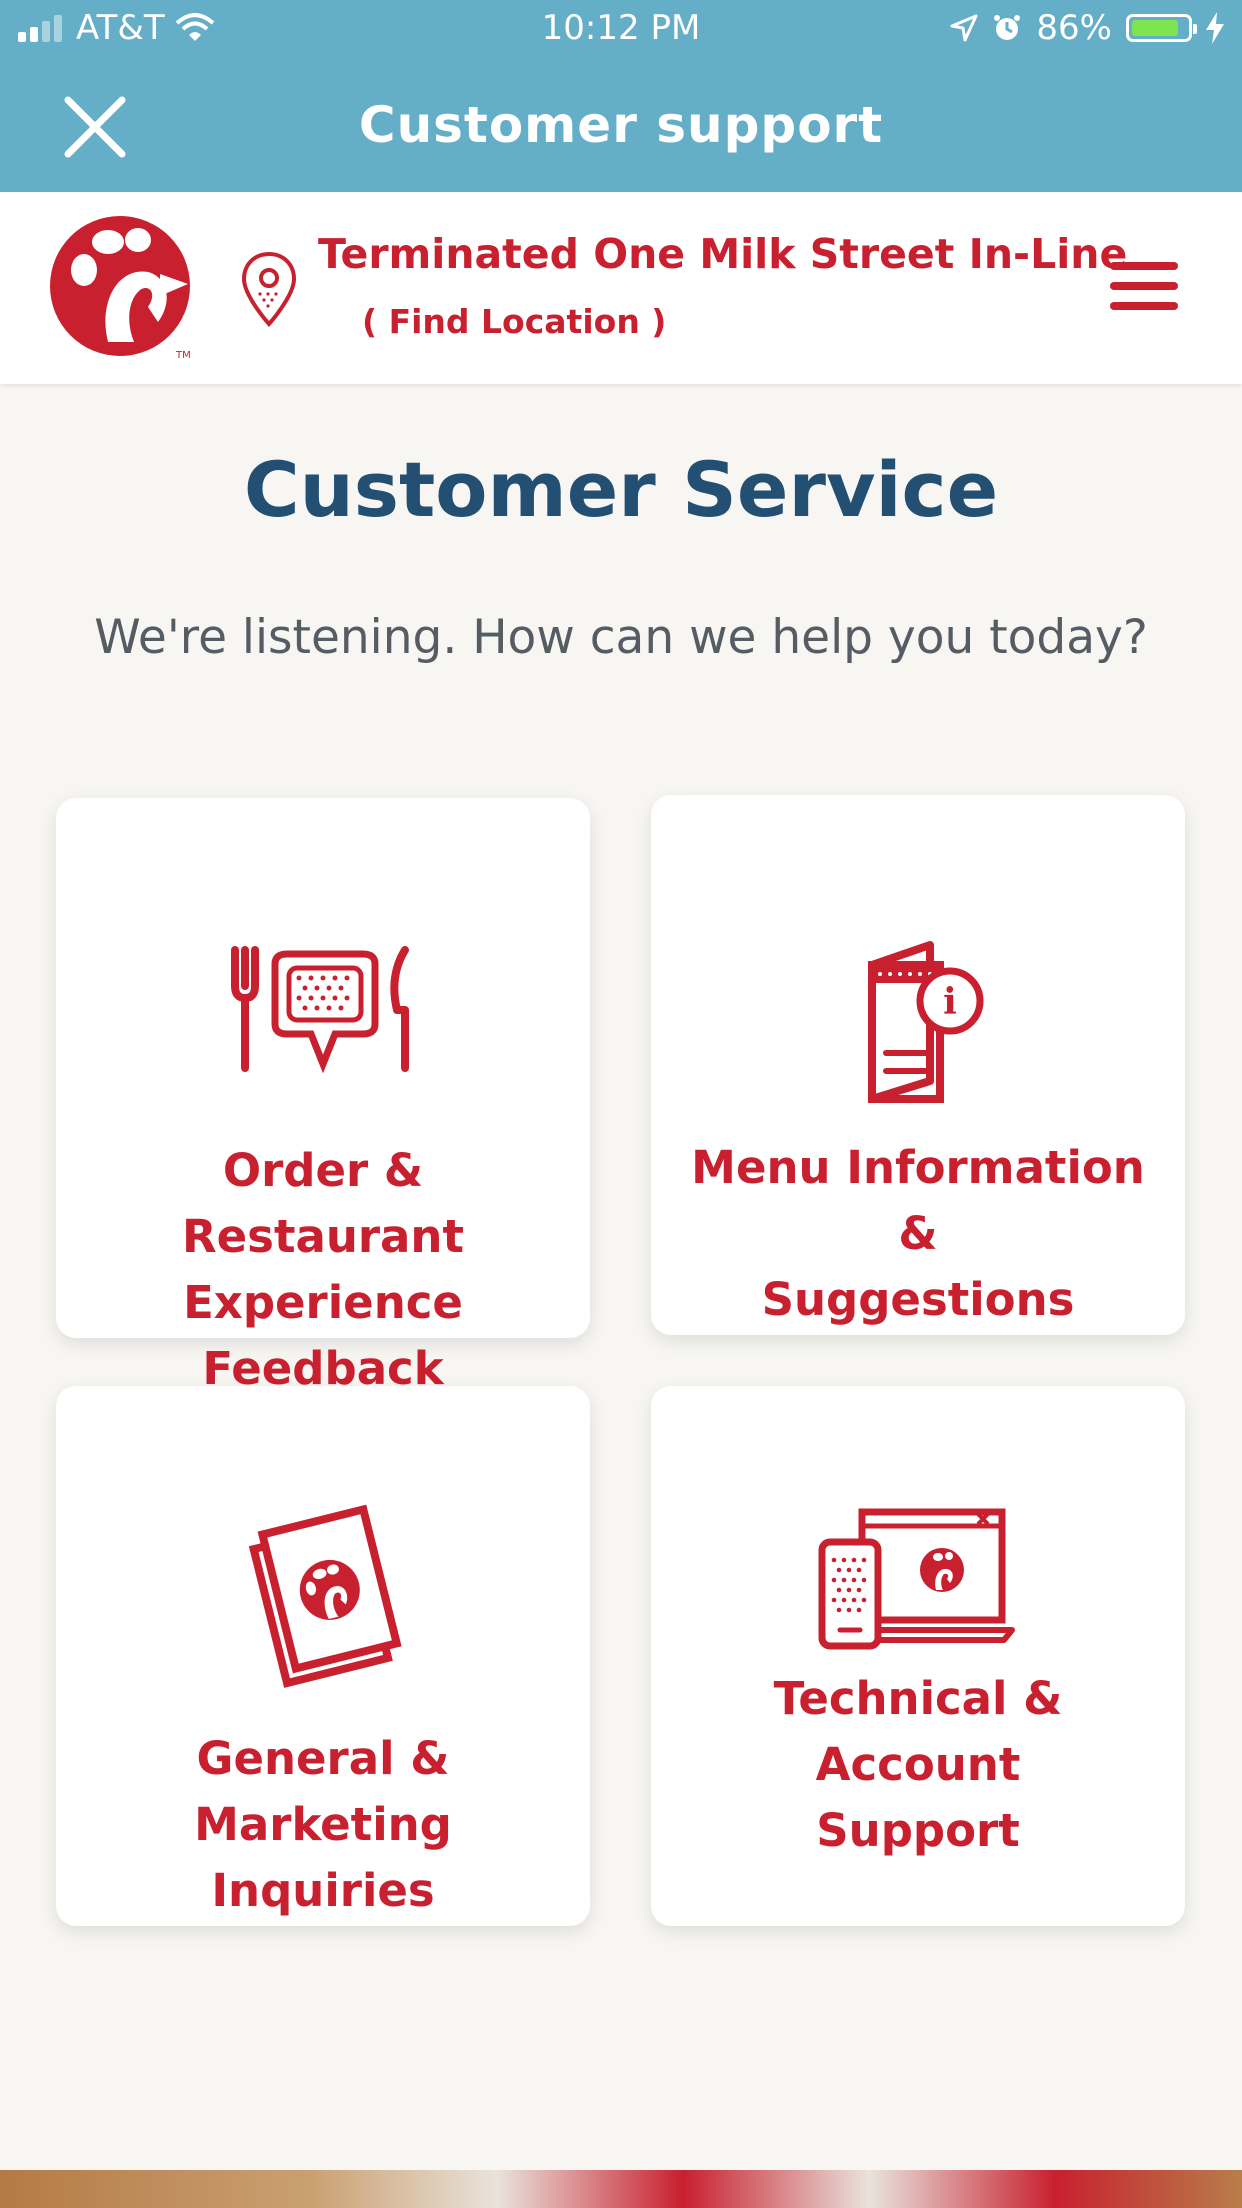  I want to click on svg-text: i, so click(950, 1002).